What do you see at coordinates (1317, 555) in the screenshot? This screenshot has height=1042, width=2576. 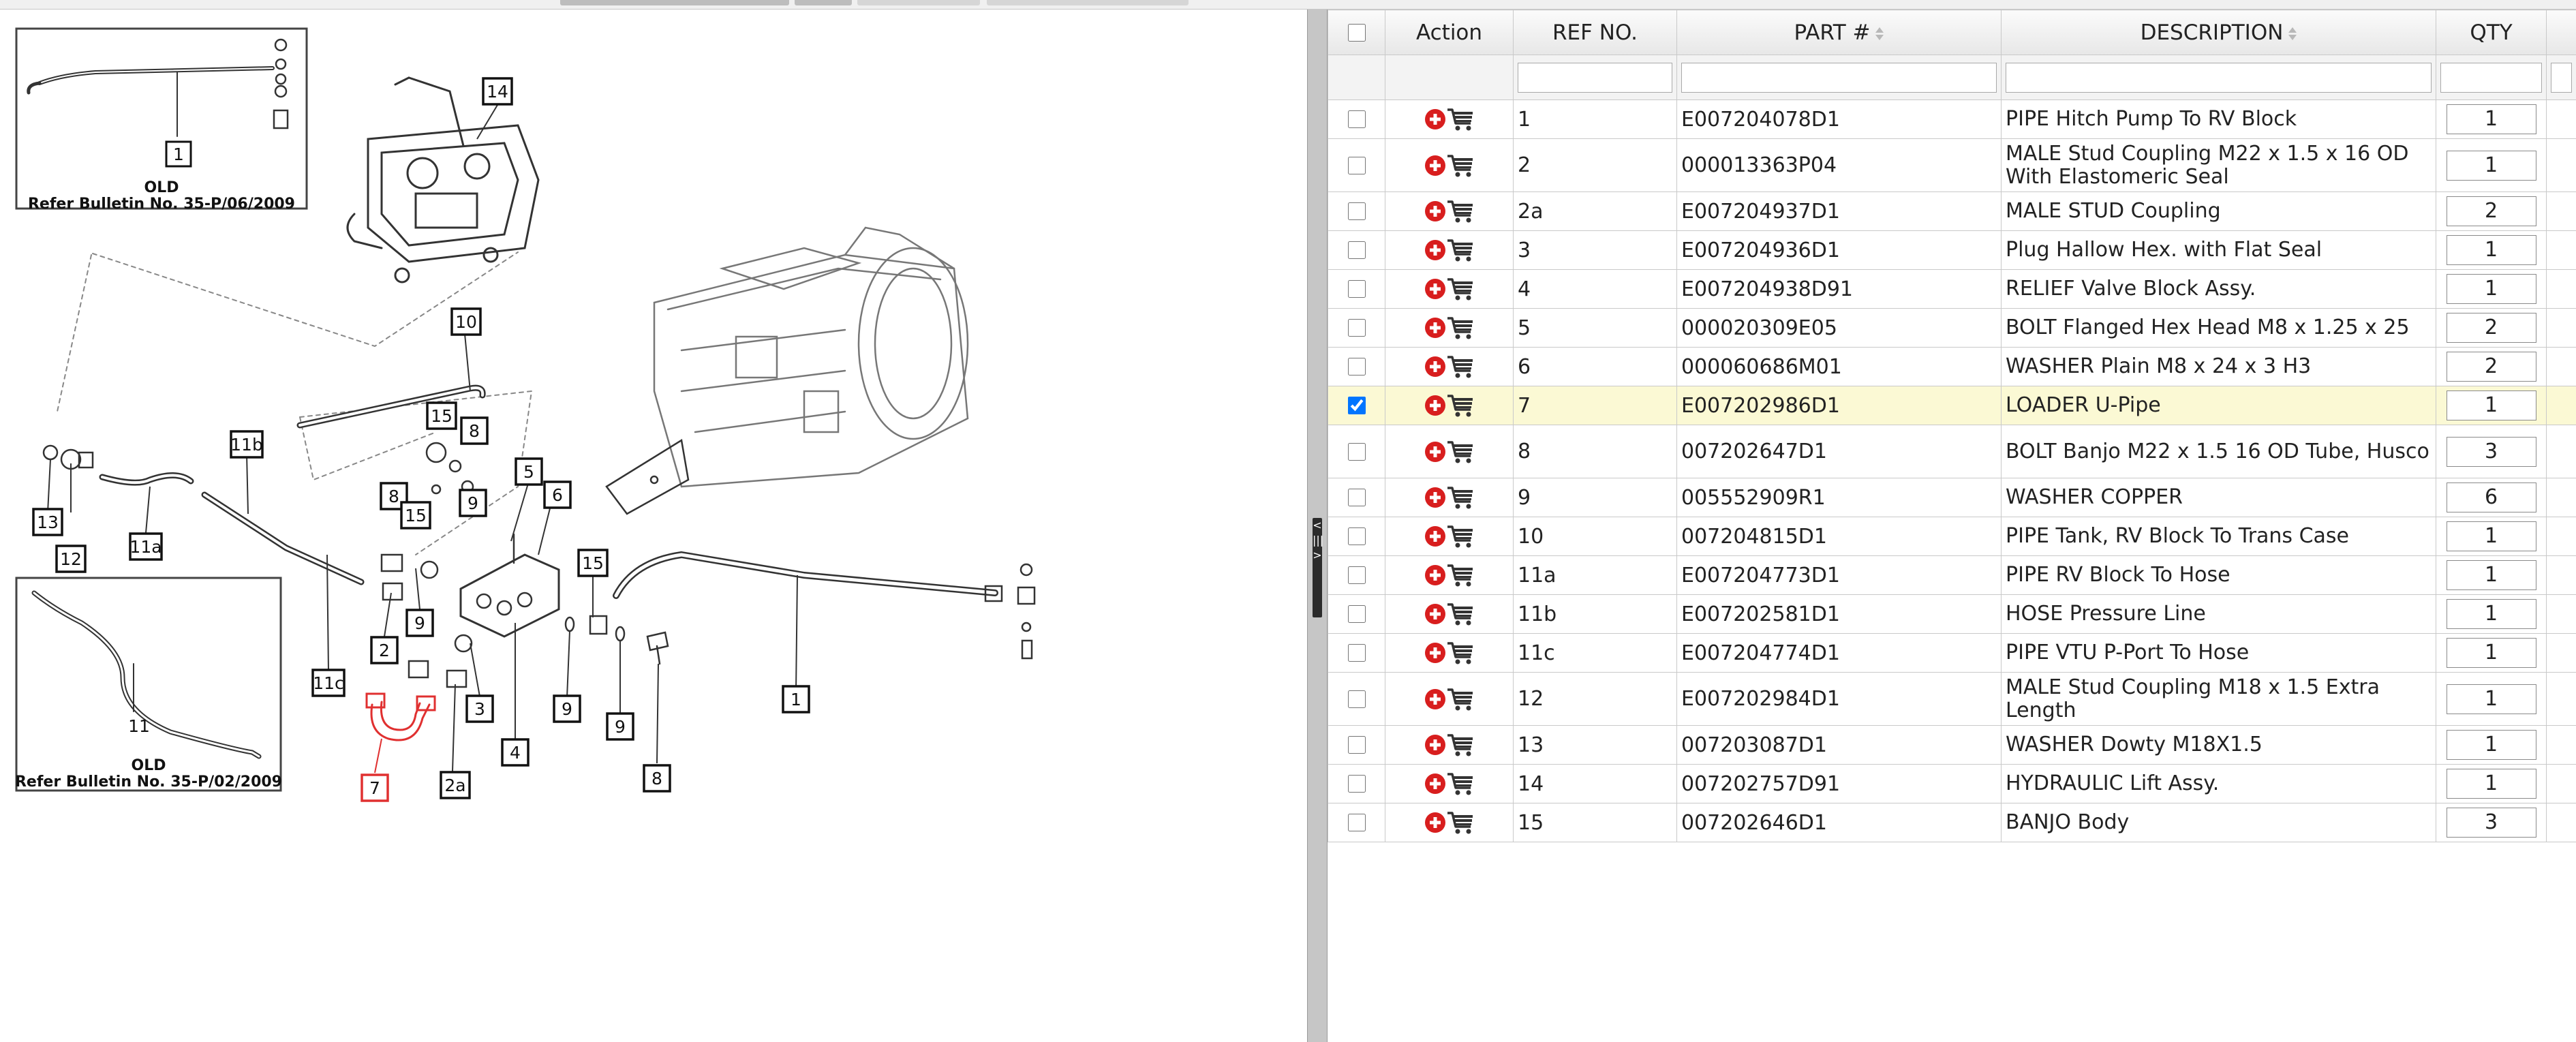 I see `collapse-right-icon: >` at bounding box center [1317, 555].